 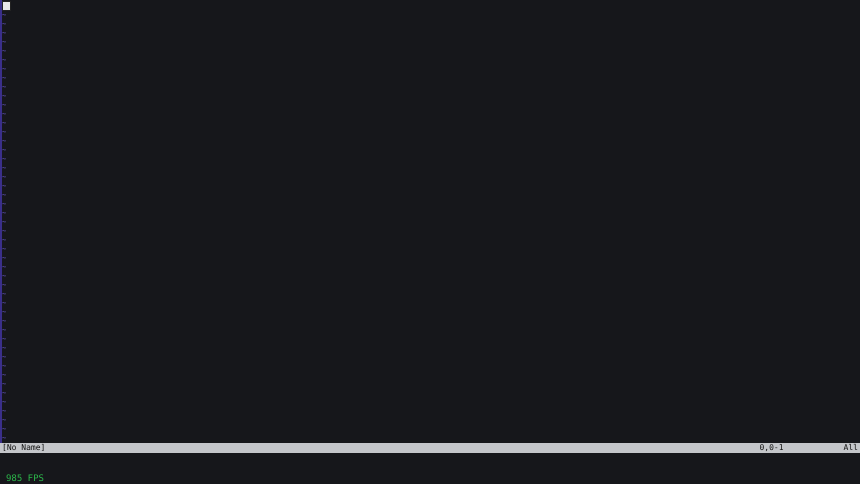 What do you see at coordinates (771, 448) in the screenshot?
I see `cursor-position: 0,0-1` at bounding box center [771, 448].